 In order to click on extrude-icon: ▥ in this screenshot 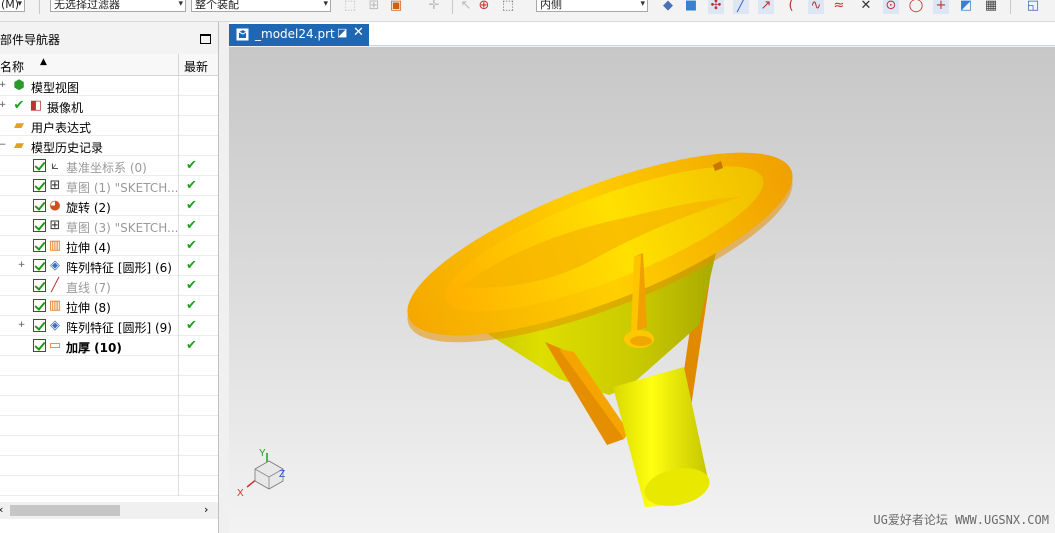, I will do `click(55, 245)`.